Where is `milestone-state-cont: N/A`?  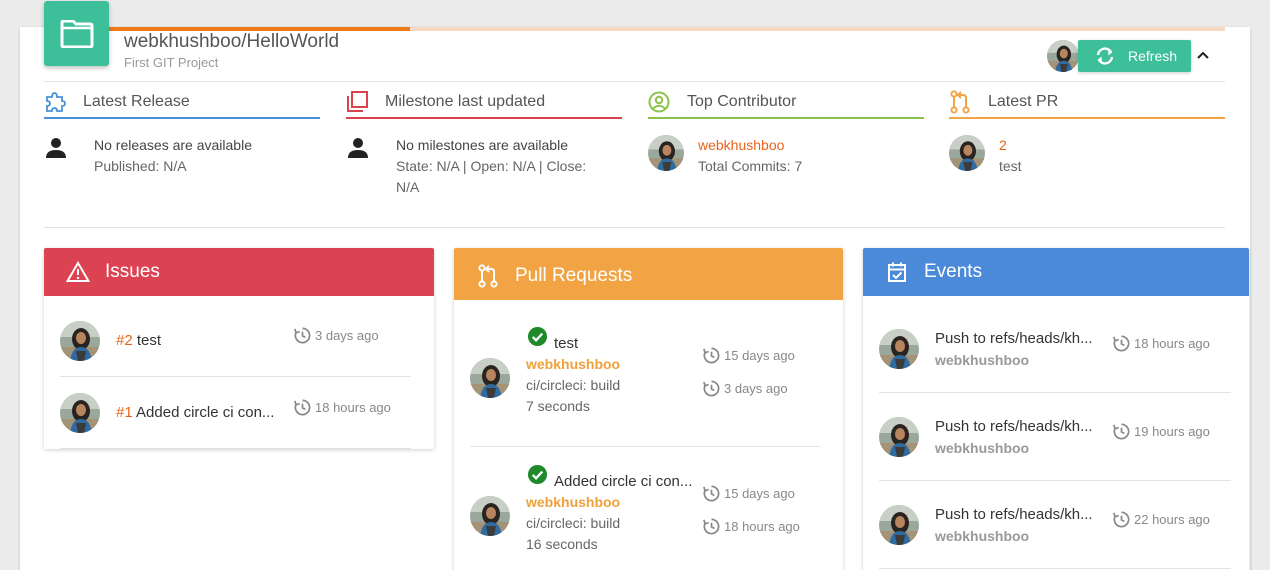 milestone-state-cont: N/A is located at coordinates (408, 187).